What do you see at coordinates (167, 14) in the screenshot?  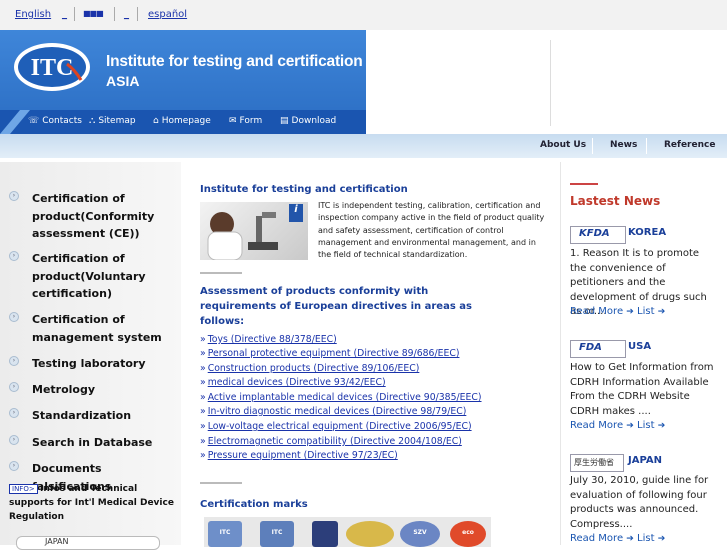 I see `lang-espanol-link: español` at bounding box center [167, 14].